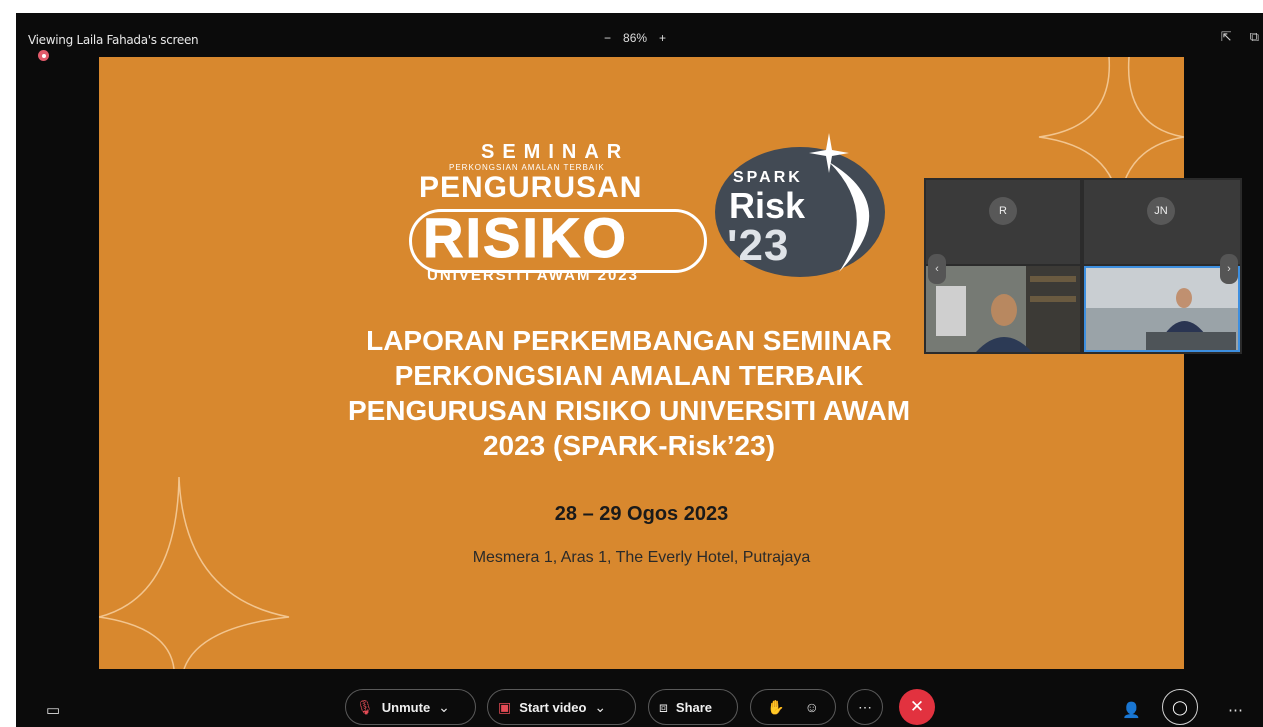 This screenshot has width=1263, height=727. What do you see at coordinates (531, 187) in the screenshot?
I see `logo-pengurusan-text: PENGURUSAN` at bounding box center [531, 187].